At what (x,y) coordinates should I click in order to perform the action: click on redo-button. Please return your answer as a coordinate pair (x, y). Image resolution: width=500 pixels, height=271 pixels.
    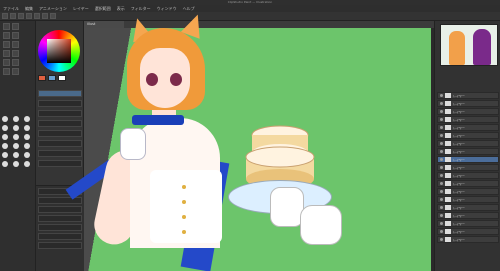
    Looking at the image, I should click on (37, 16).